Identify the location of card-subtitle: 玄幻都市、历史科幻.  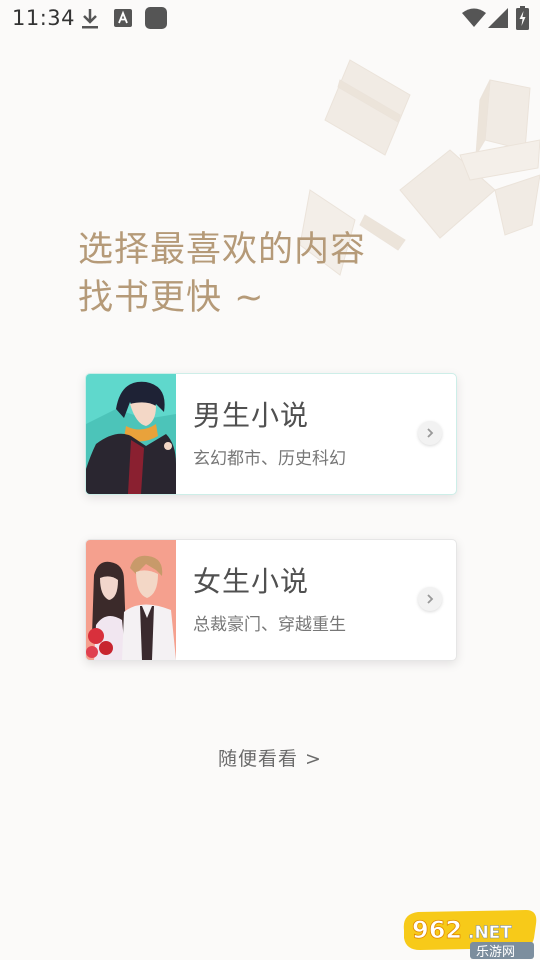
(269, 459).